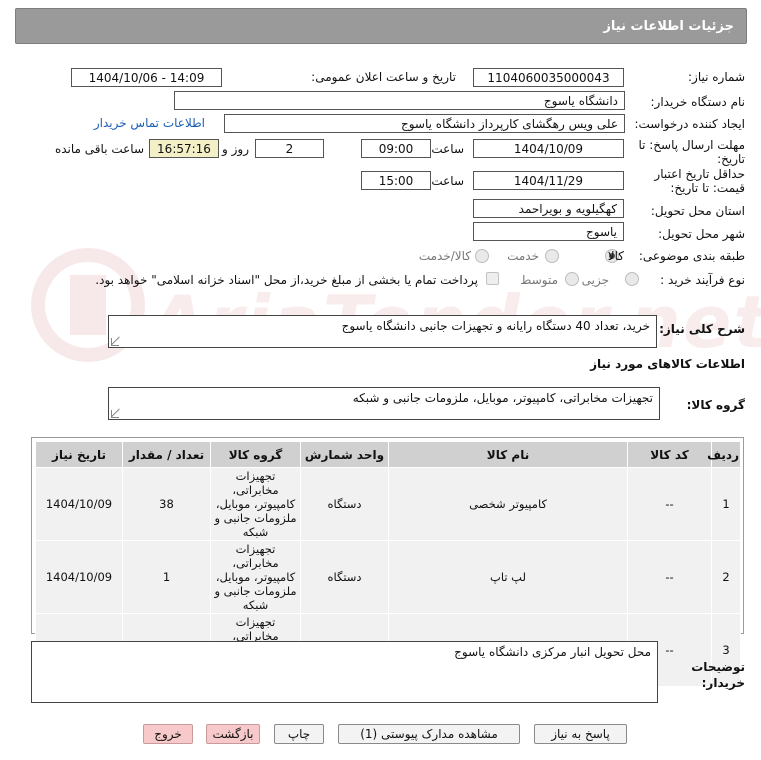 Image resolution: width=761 pixels, height=760 pixels. I want to click on page-header: جزئیات اطلاعات نیاز, so click(381, 26).